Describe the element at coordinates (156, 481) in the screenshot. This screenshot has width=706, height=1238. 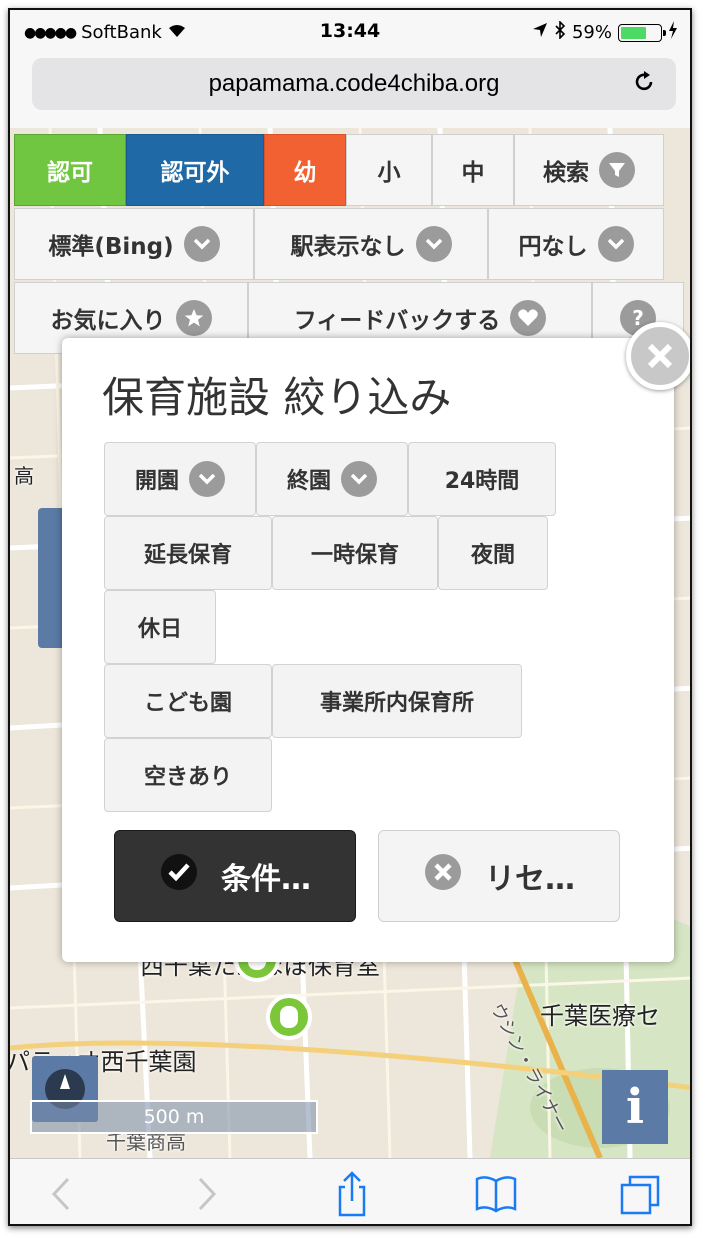
I see `open-time-label: 開園` at that location.